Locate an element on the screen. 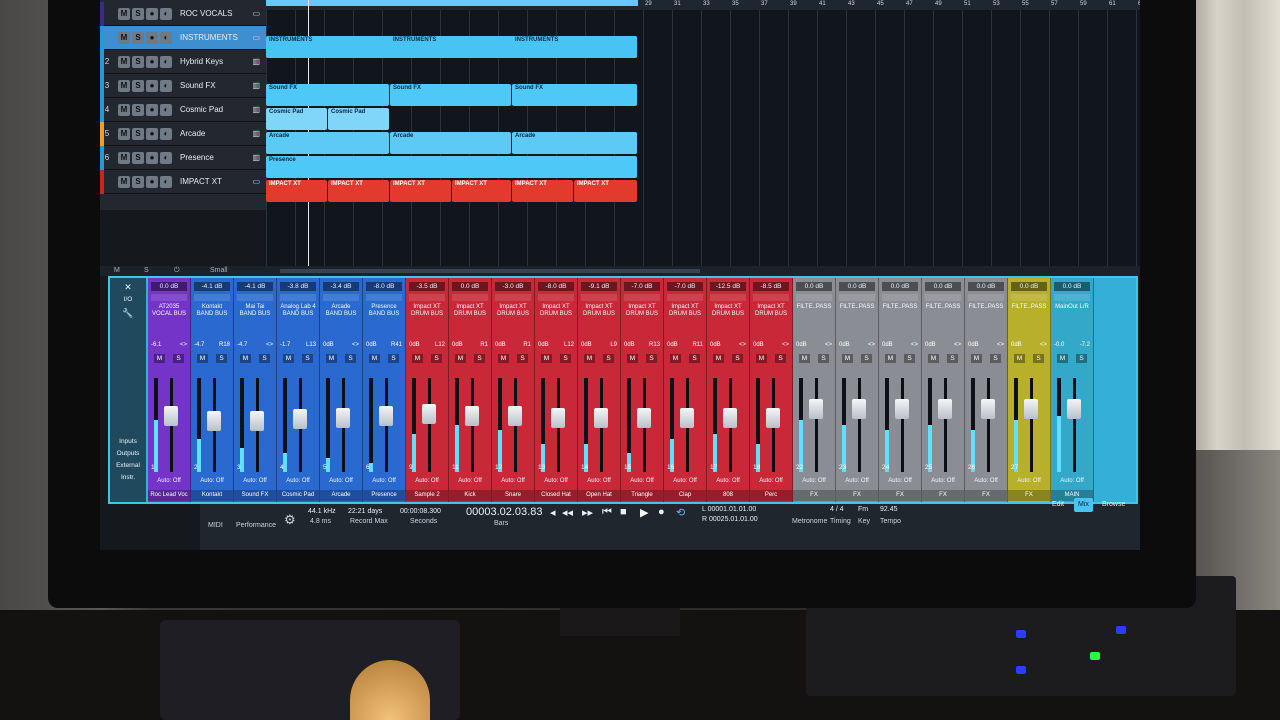 The width and height of the screenshot is (1280, 720). pan-control: 0dB R1 is located at coordinates (513, 346).